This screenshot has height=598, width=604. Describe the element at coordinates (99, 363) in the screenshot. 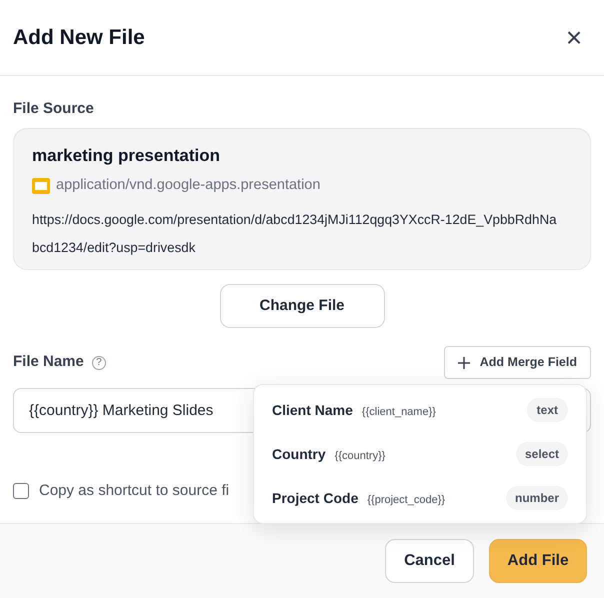

I see `help-icon: ?` at that location.